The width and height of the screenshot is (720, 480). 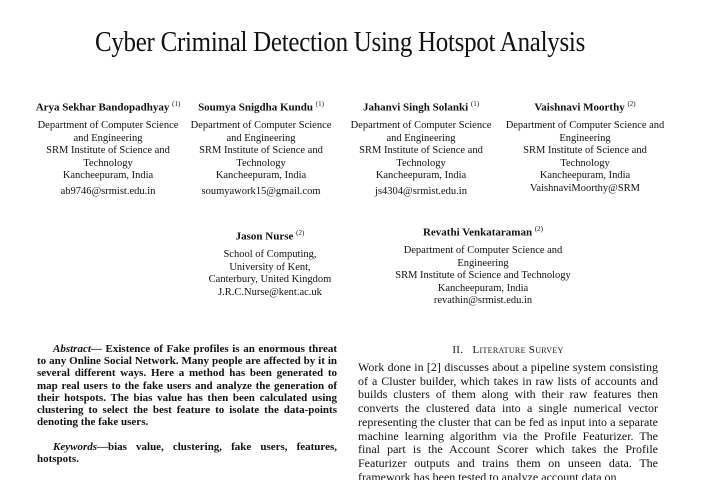 What do you see at coordinates (261, 107) in the screenshot?
I see `author-name: Soumya Snigdha Kundu (1)` at bounding box center [261, 107].